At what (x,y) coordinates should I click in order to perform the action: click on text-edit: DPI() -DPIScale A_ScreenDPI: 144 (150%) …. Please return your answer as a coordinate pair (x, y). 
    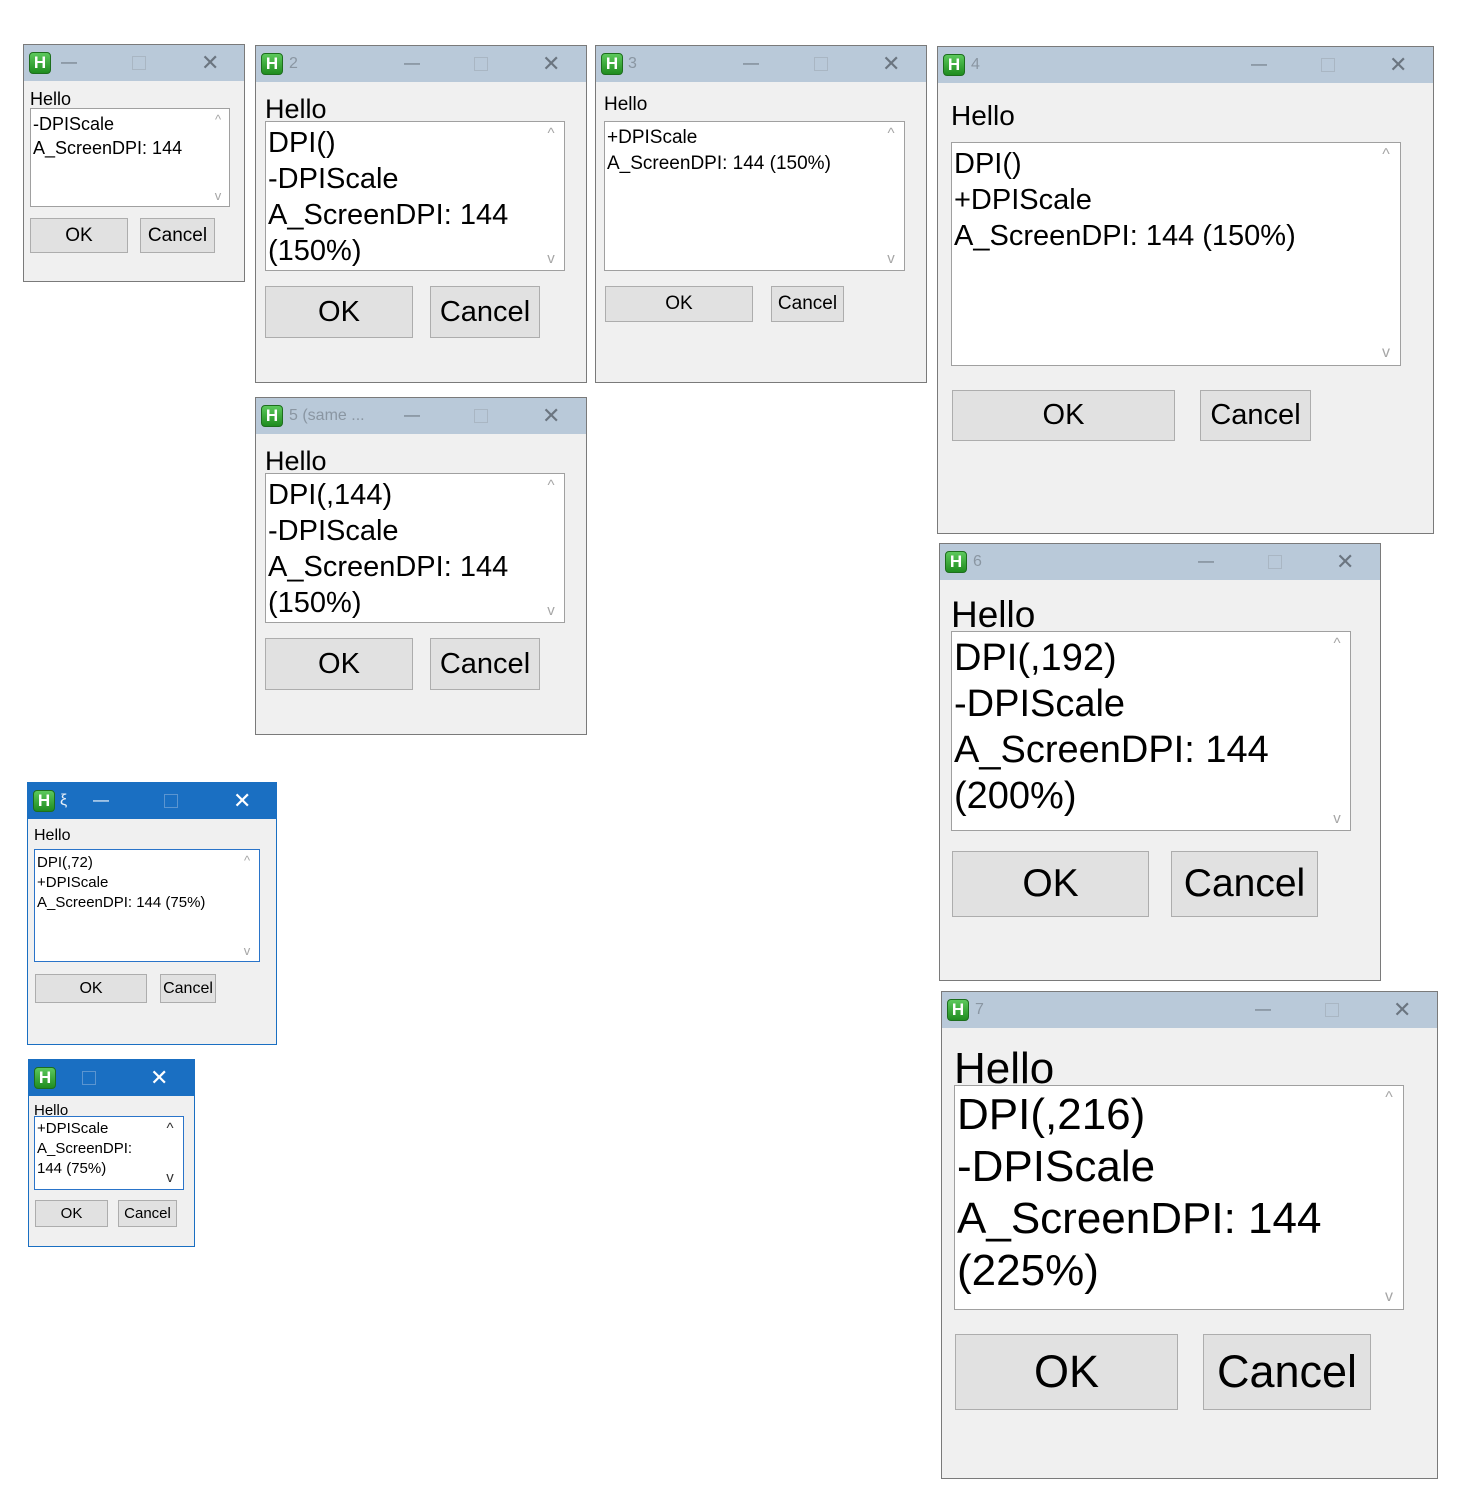
    Looking at the image, I should click on (415, 196).